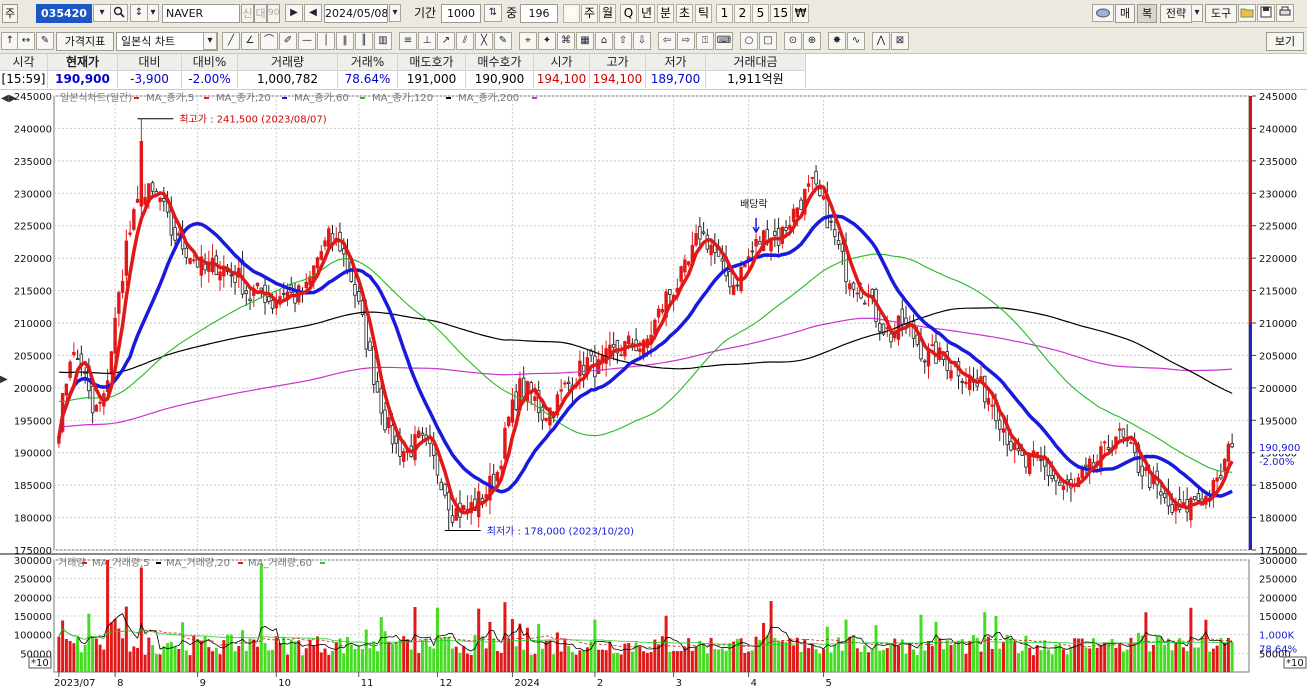 The width and height of the screenshot is (1307, 690). Describe the element at coordinates (1285, 13) in the screenshot. I see `print-icon` at that location.